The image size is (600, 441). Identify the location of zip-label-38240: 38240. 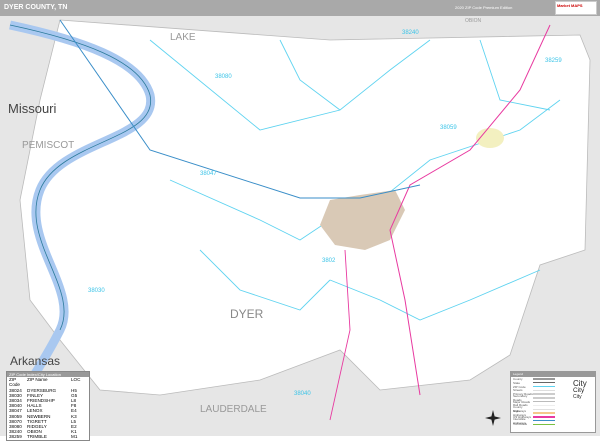
(410, 33).